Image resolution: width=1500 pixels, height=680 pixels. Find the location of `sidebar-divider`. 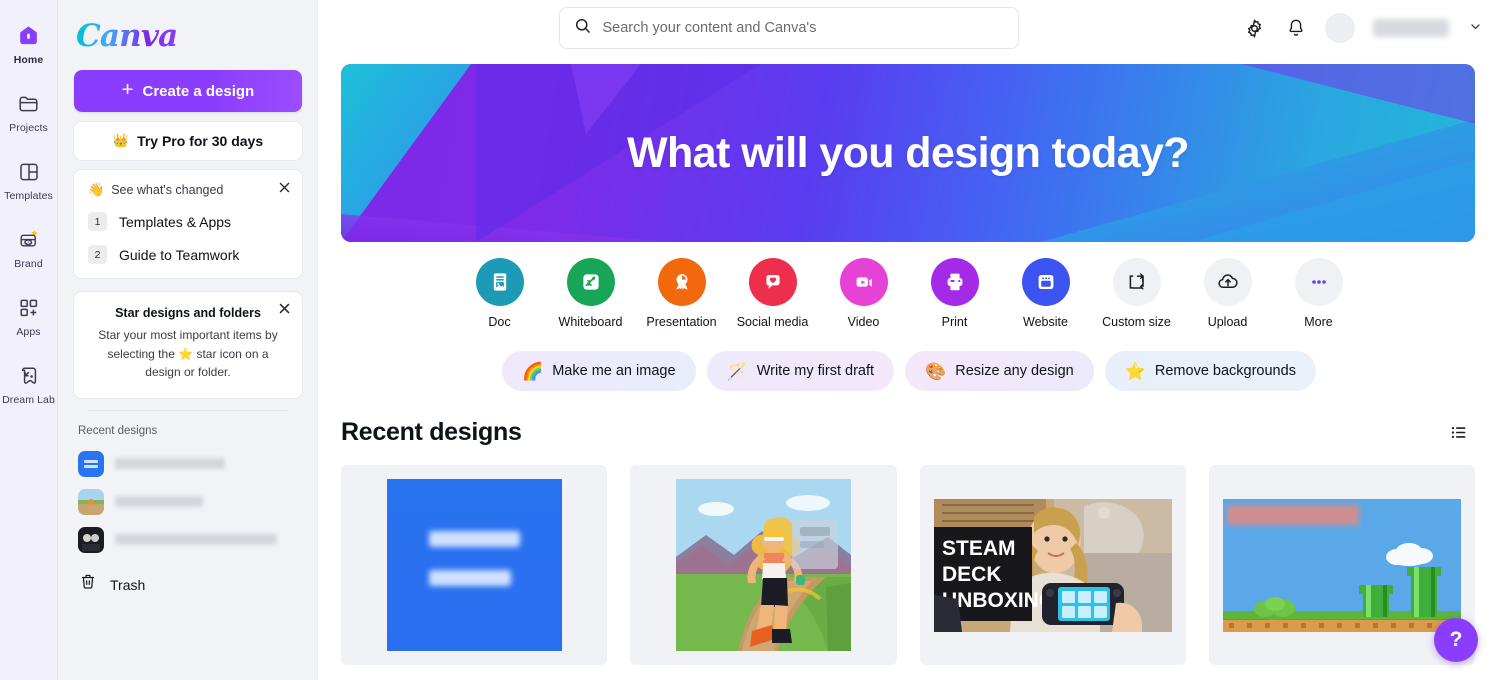

sidebar-divider is located at coordinates (187, 410).